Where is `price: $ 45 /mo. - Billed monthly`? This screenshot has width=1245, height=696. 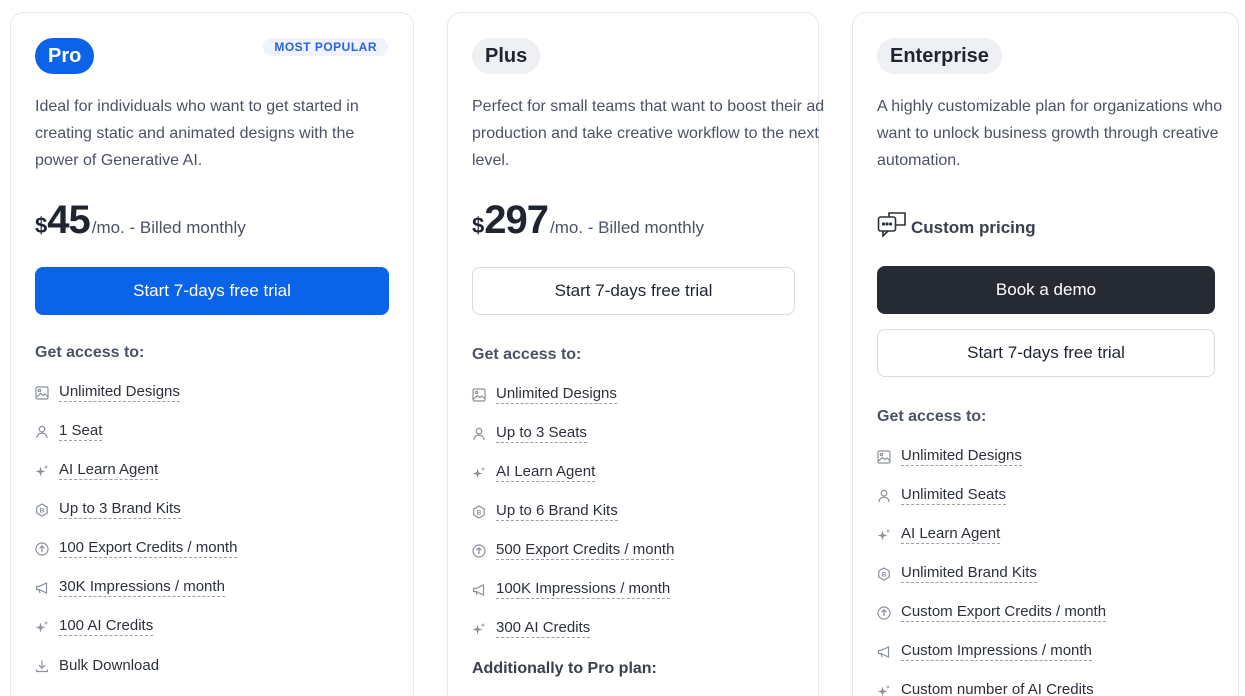 price: $ 45 /mo. - Billed monthly is located at coordinates (140, 220).